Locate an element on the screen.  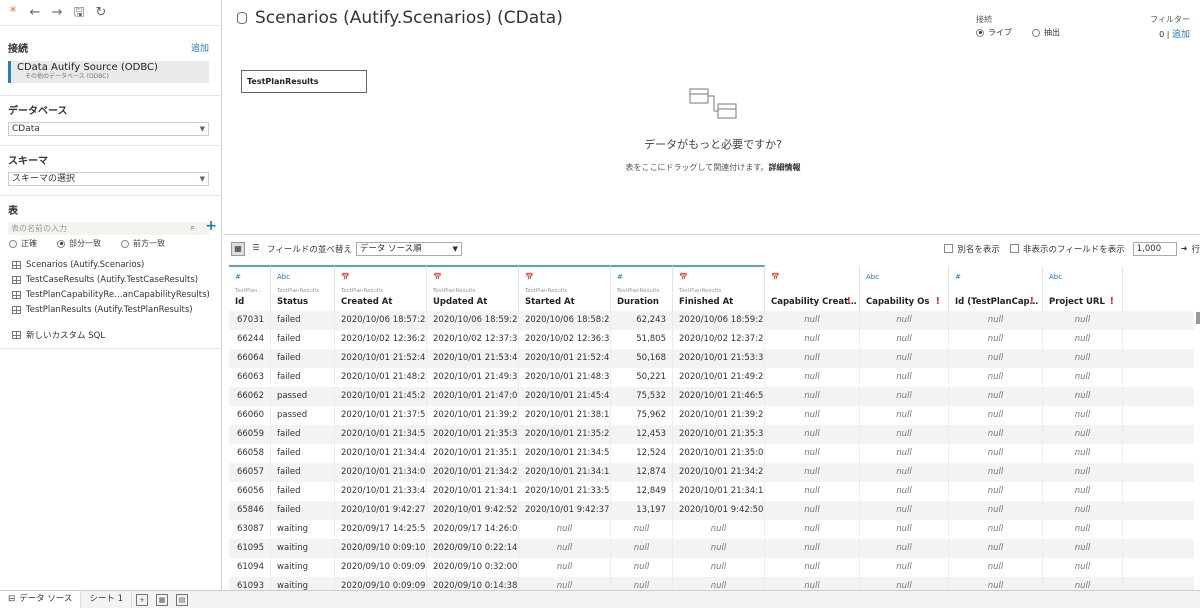
column-name: Finished At is located at coordinates (706, 302).